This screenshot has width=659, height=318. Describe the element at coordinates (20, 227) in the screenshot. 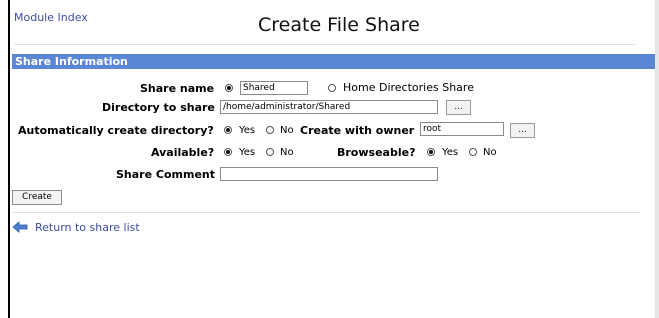

I see `back-arrow-icon` at that location.